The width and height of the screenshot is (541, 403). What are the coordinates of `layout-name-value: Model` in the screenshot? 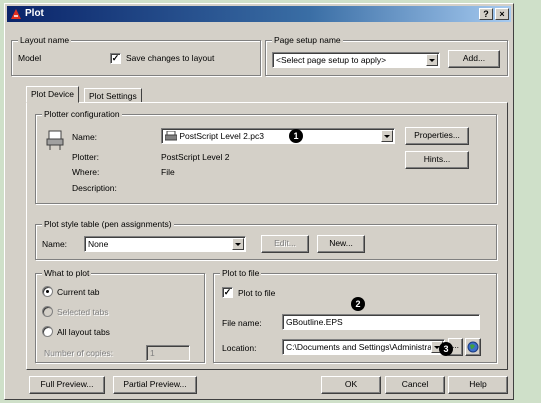 It's located at (30, 58).